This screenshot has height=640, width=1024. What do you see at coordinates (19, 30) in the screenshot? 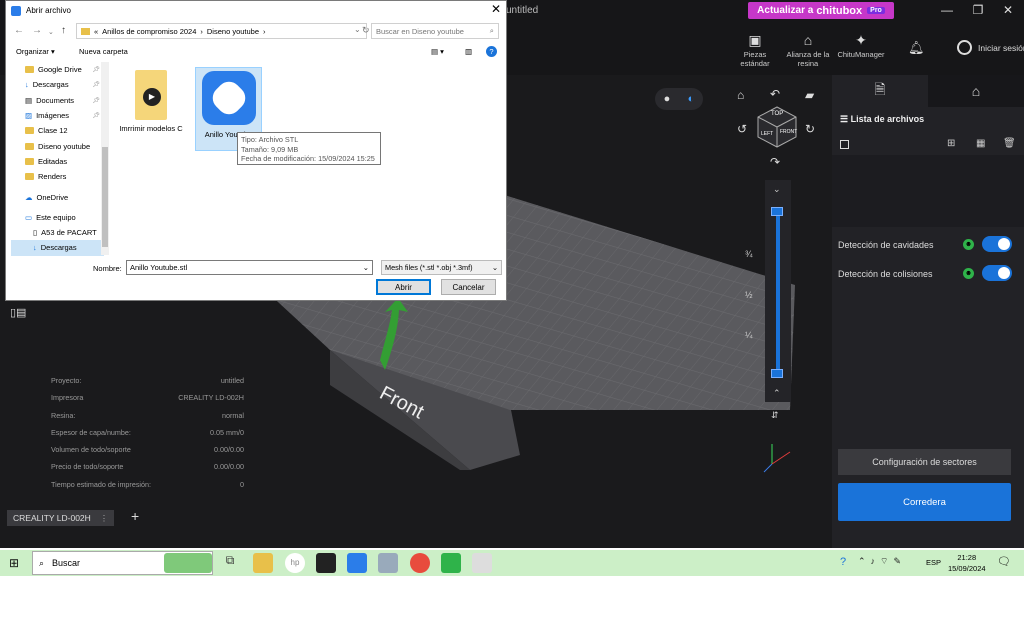
I see `back-icon: ←` at bounding box center [19, 30].